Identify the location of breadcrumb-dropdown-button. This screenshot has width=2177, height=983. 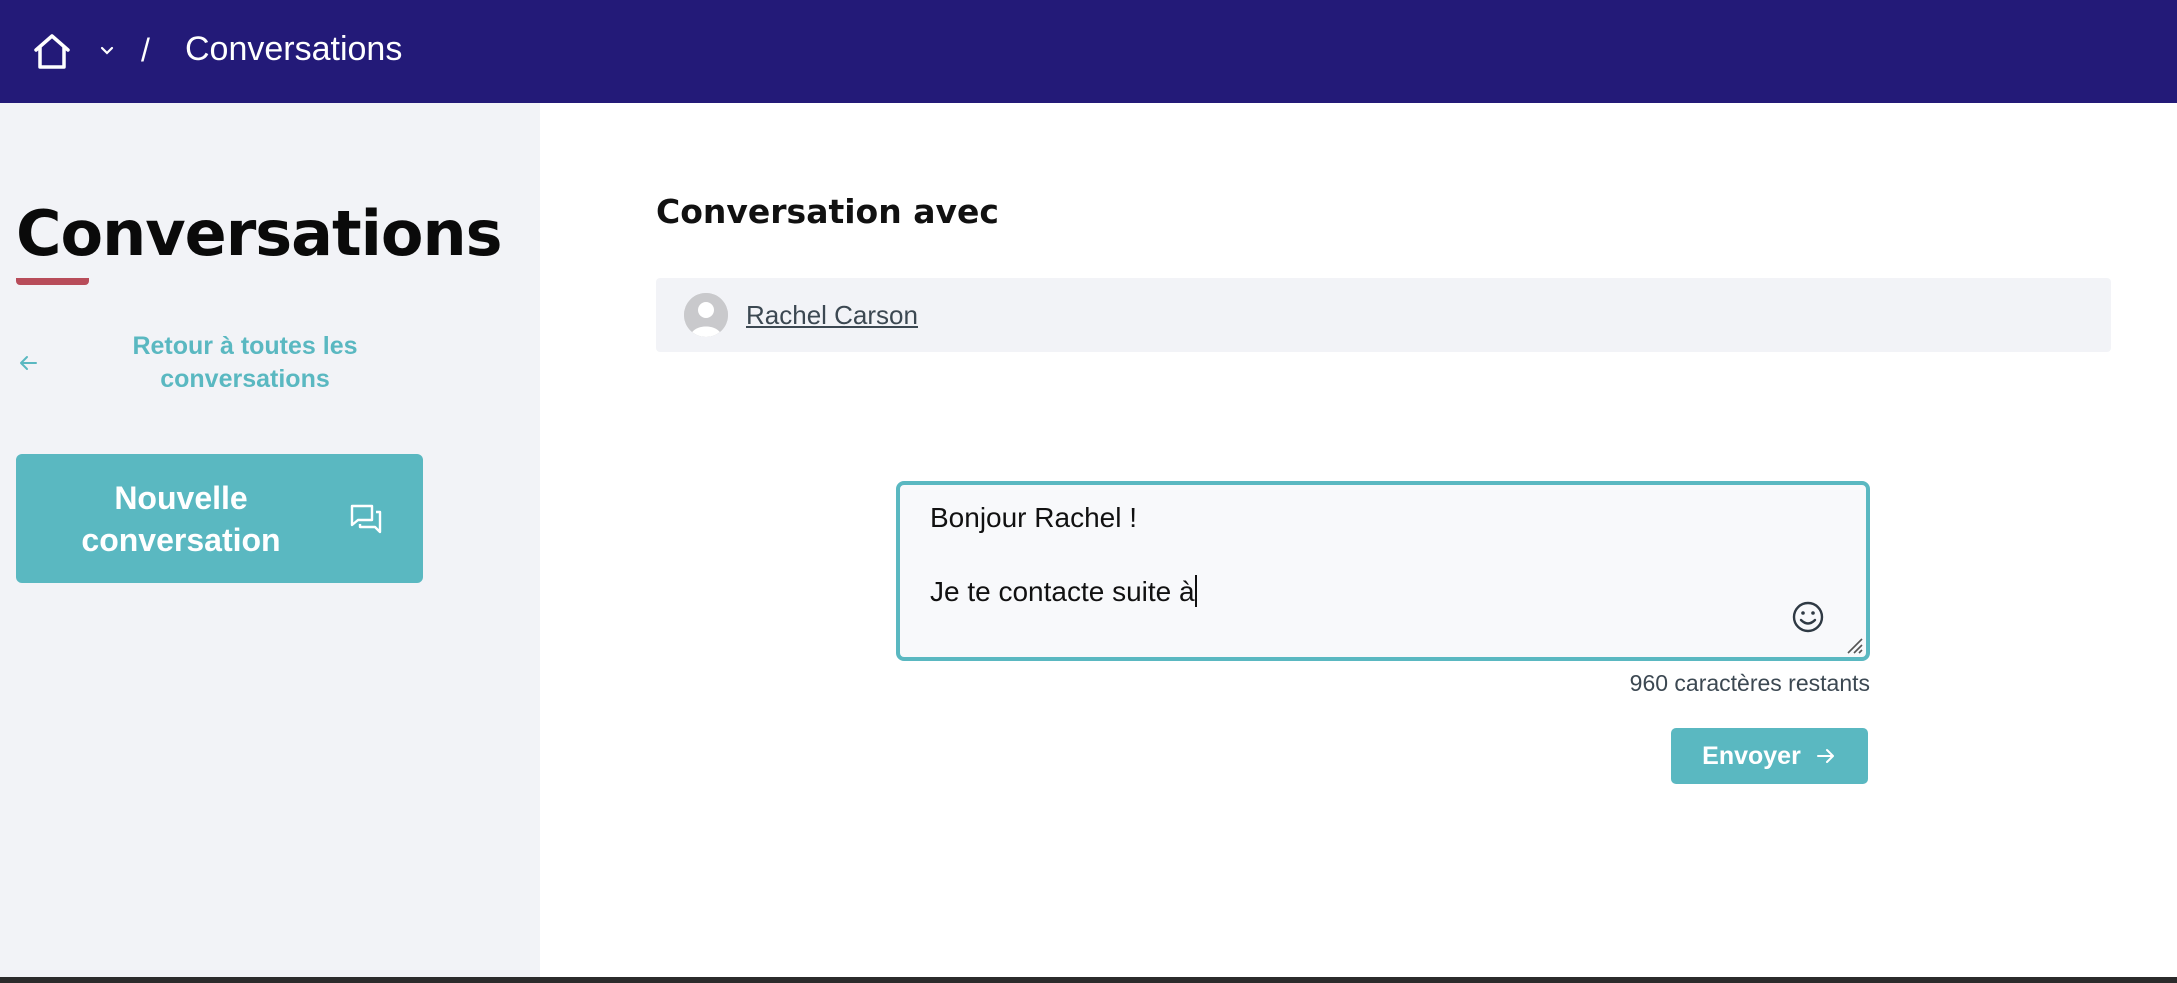
(107, 51).